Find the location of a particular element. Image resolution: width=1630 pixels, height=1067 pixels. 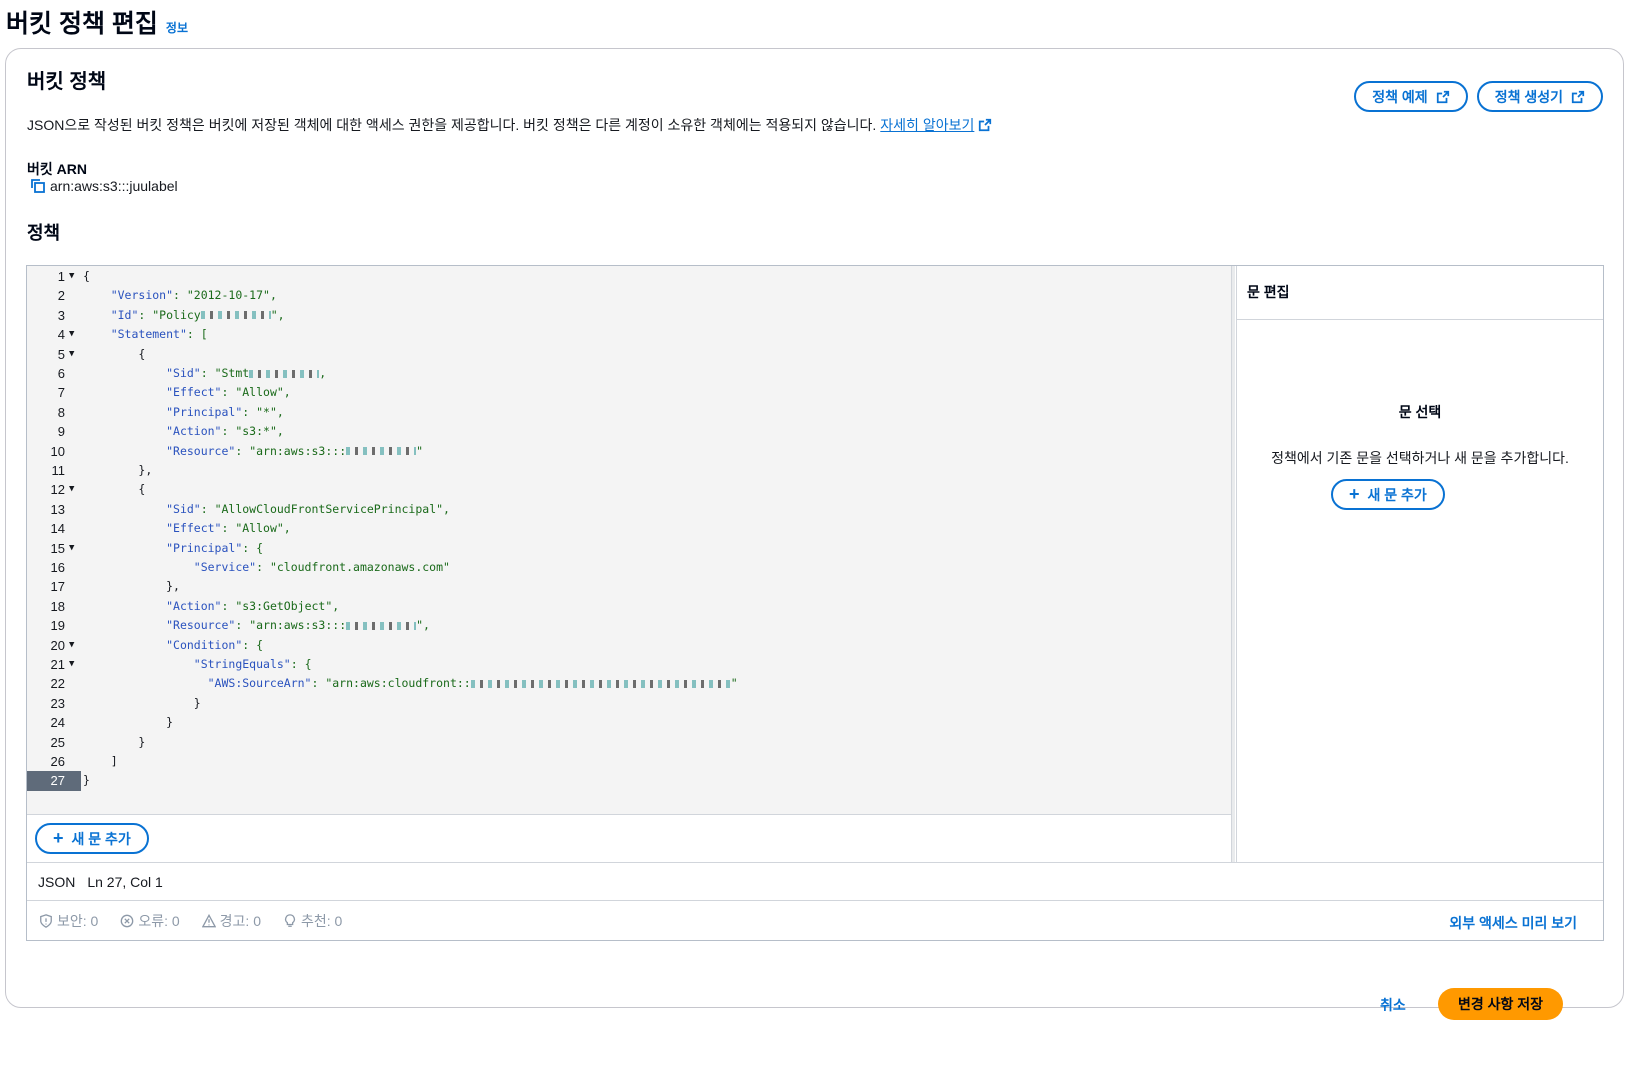

code-line: "Id": "Policy ", is located at coordinates (184, 315).